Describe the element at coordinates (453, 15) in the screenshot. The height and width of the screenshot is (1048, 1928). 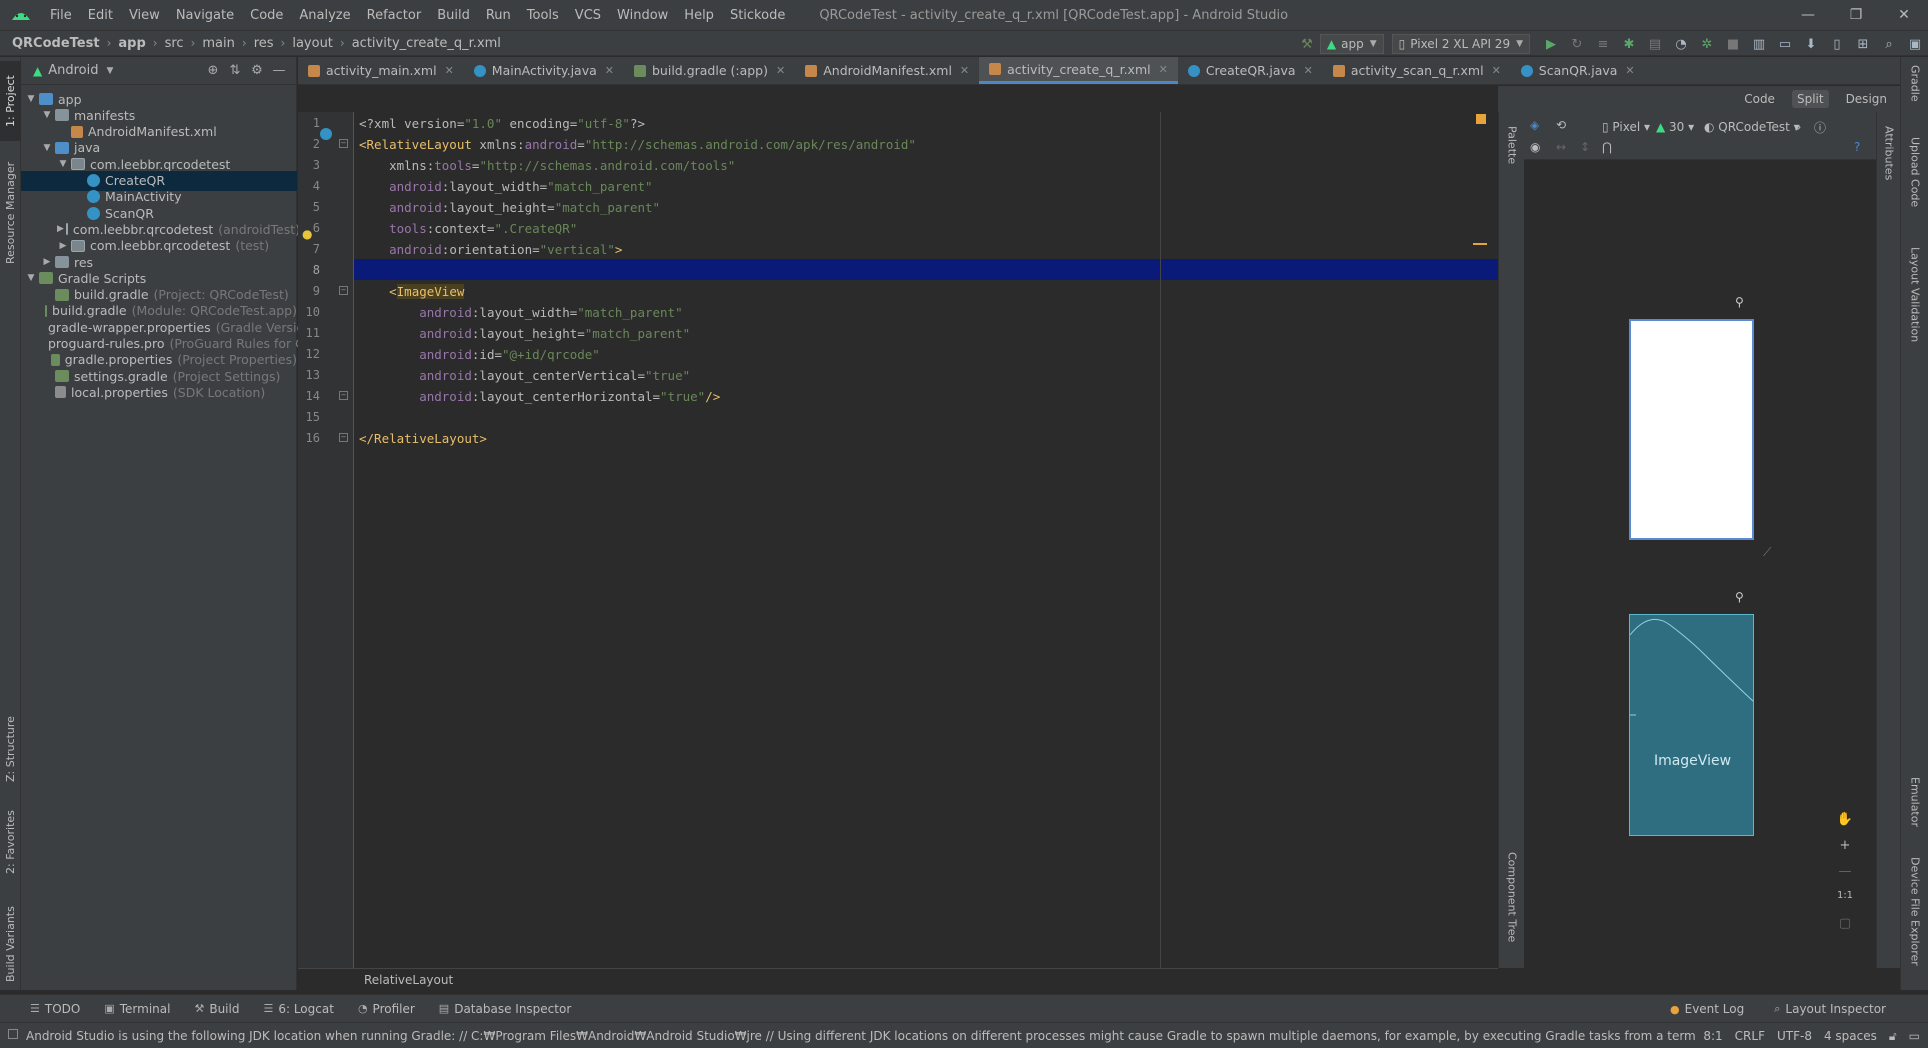
I see `menu-build: Build` at that location.